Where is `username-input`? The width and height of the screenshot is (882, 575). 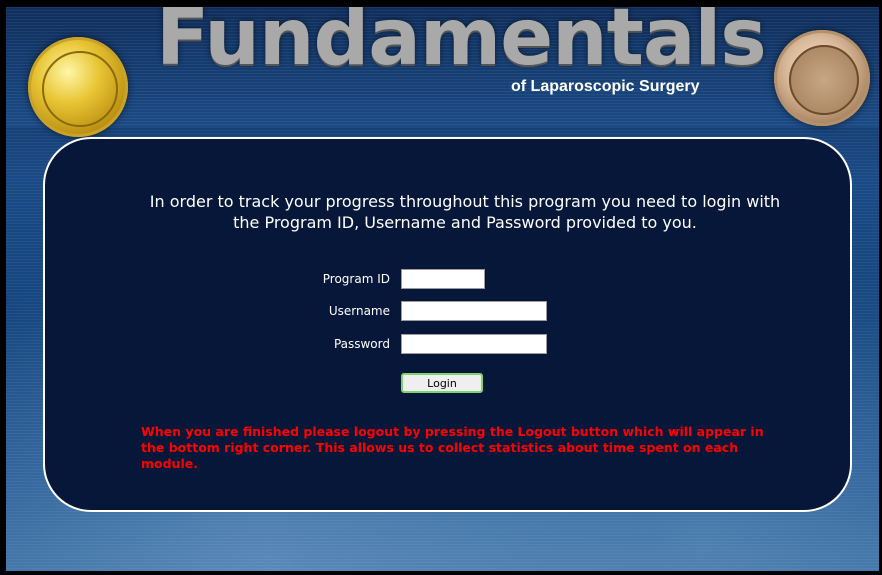 username-input is located at coordinates (474, 311).